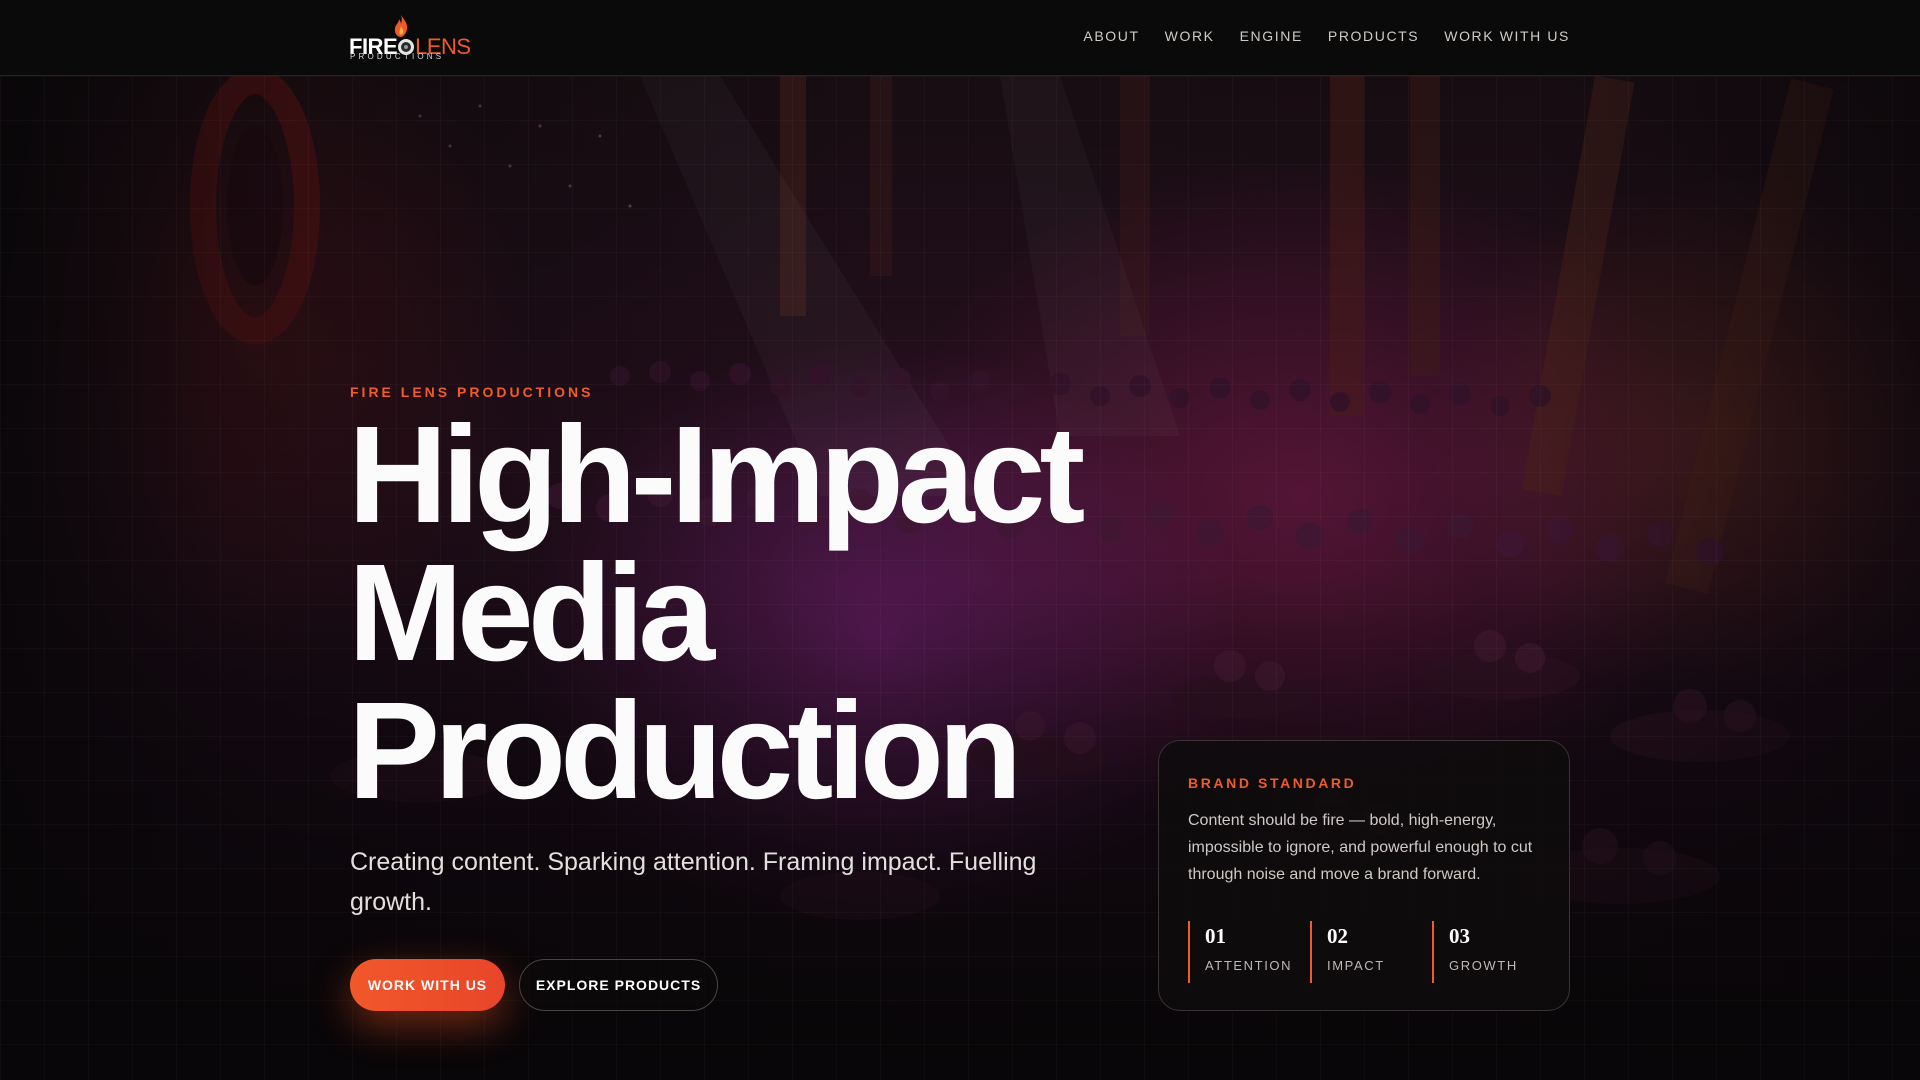  Describe the element at coordinates (1314, 36) in the screenshot. I see `main-nav: ABOUT WORK ENGINE PRODUCTS WORK WITH US` at that location.